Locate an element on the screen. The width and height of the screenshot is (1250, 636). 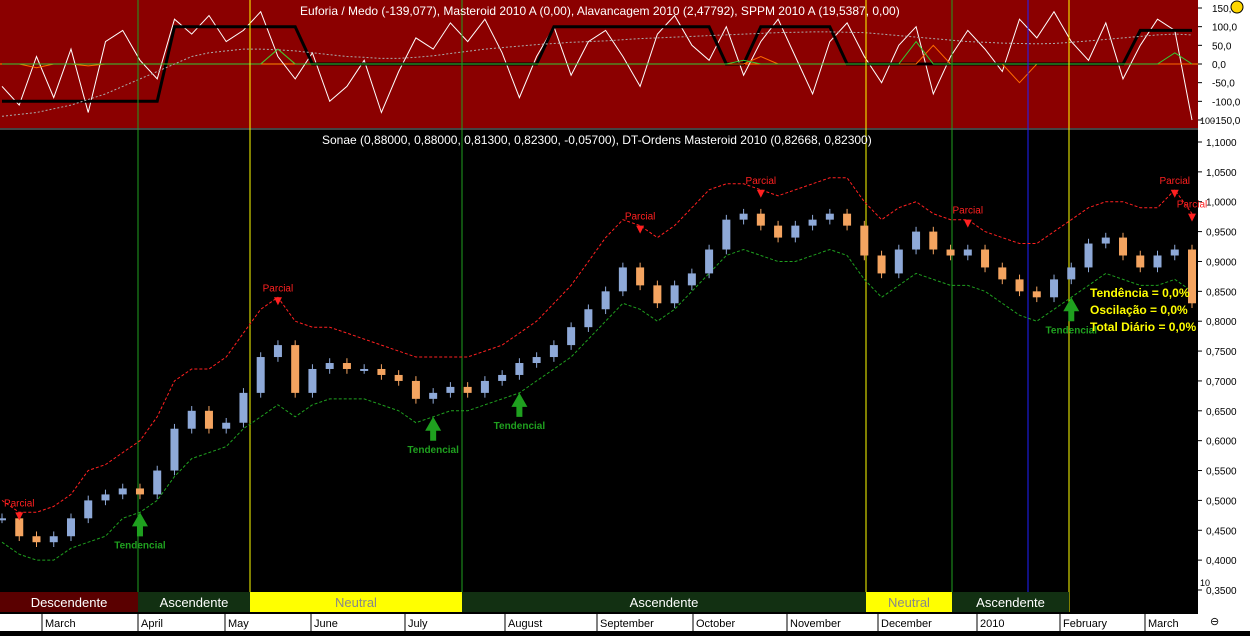
x-tick-label: April is located at coordinates (152, 624).